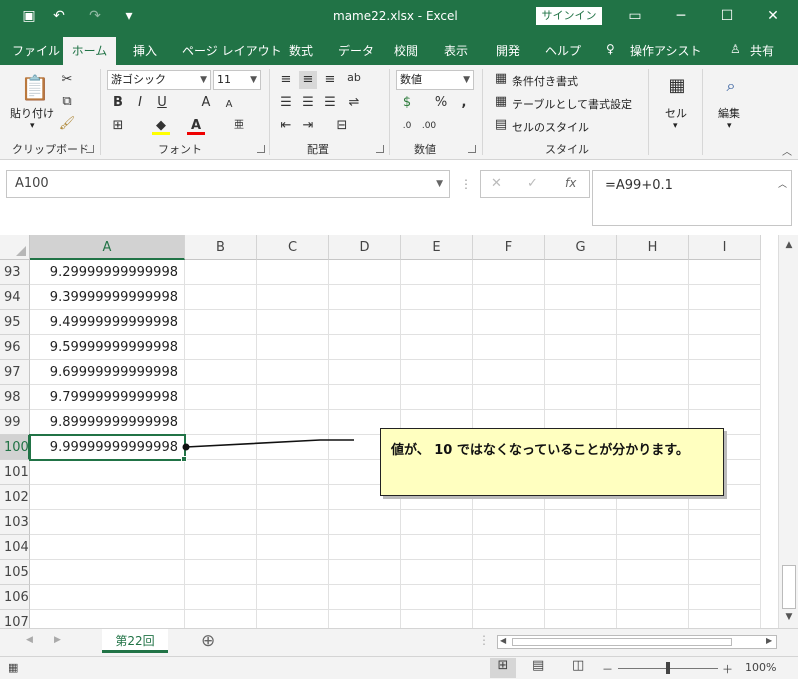  What do you see at coordinates (29, 640) in the screenshot?
I see `prev-sheet-icon: ◀` at bounding box center [29, 640].